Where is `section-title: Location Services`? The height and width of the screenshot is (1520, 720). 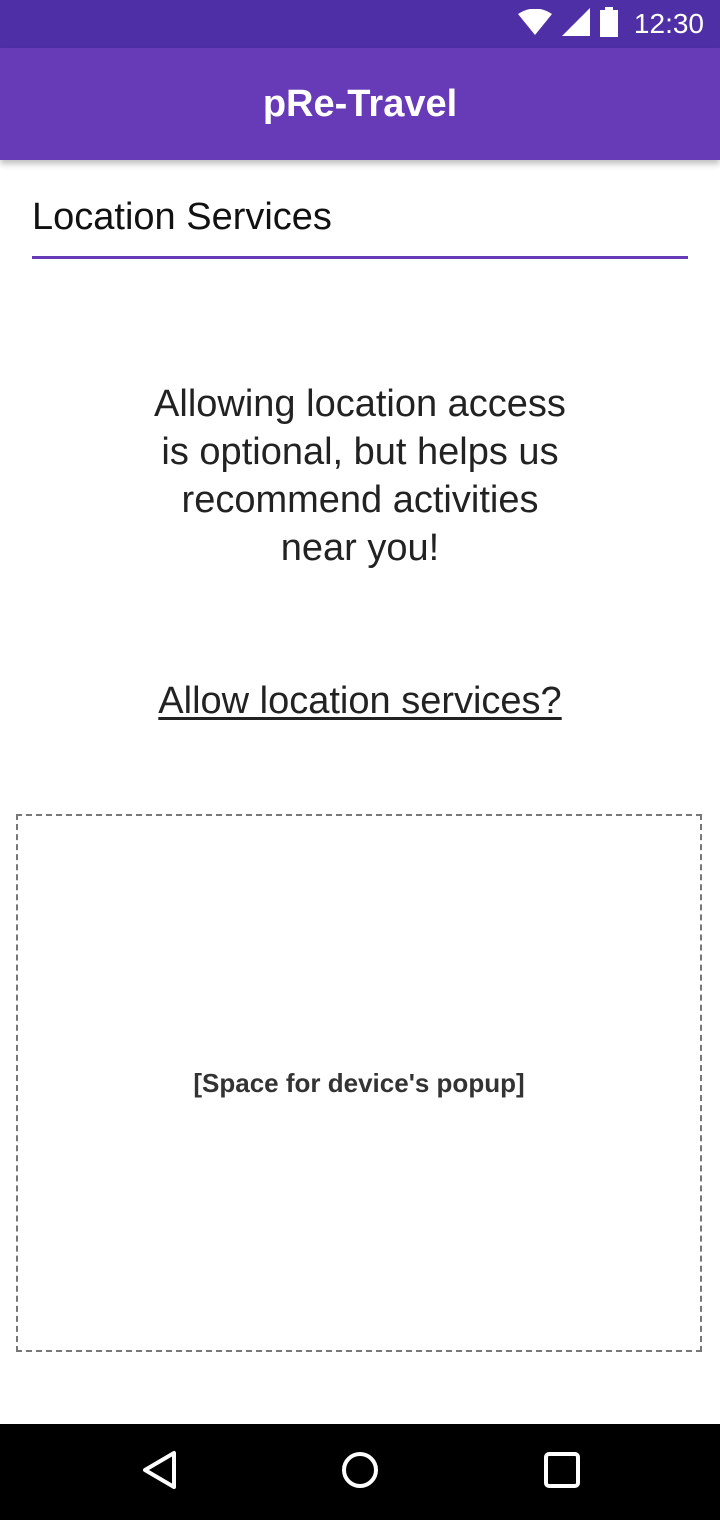 section-title: Location Services is located at coordinates (182, 217).